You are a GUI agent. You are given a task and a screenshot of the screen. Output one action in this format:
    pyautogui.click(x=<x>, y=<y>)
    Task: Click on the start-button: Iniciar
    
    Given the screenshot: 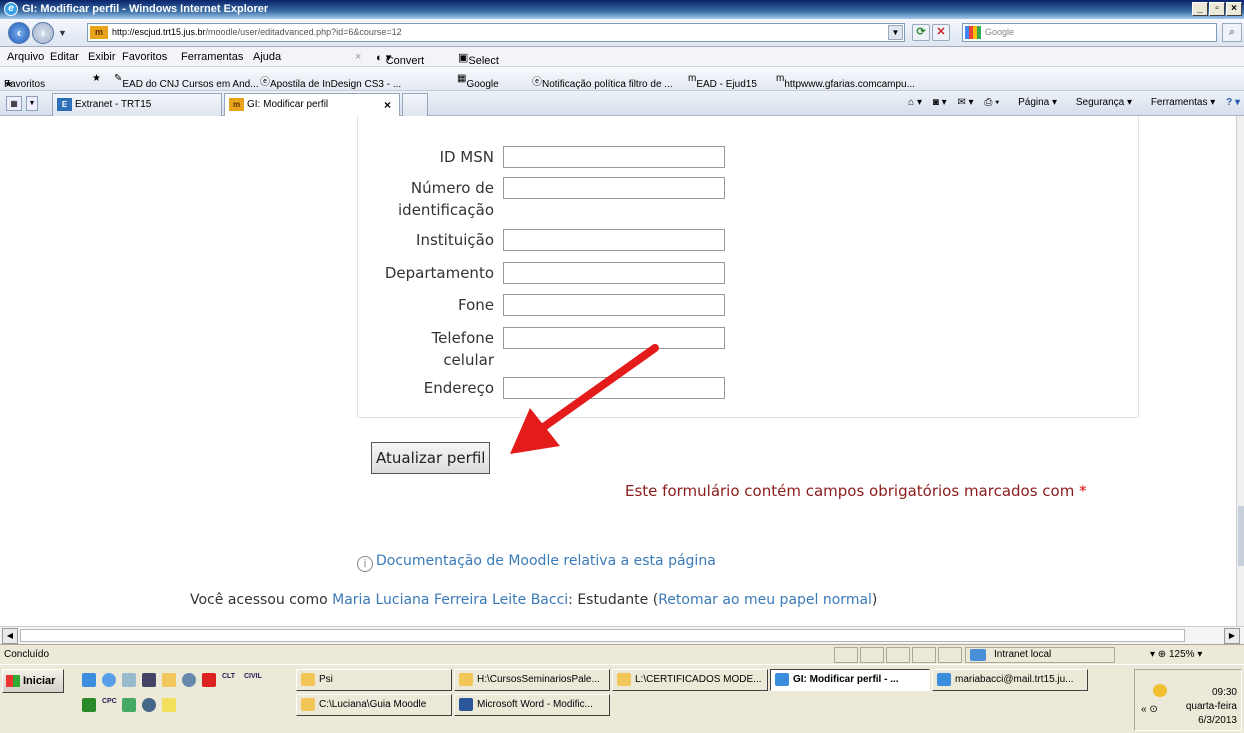 What is the action you would take?
    pyautogui.click(x=33, y=681)
    